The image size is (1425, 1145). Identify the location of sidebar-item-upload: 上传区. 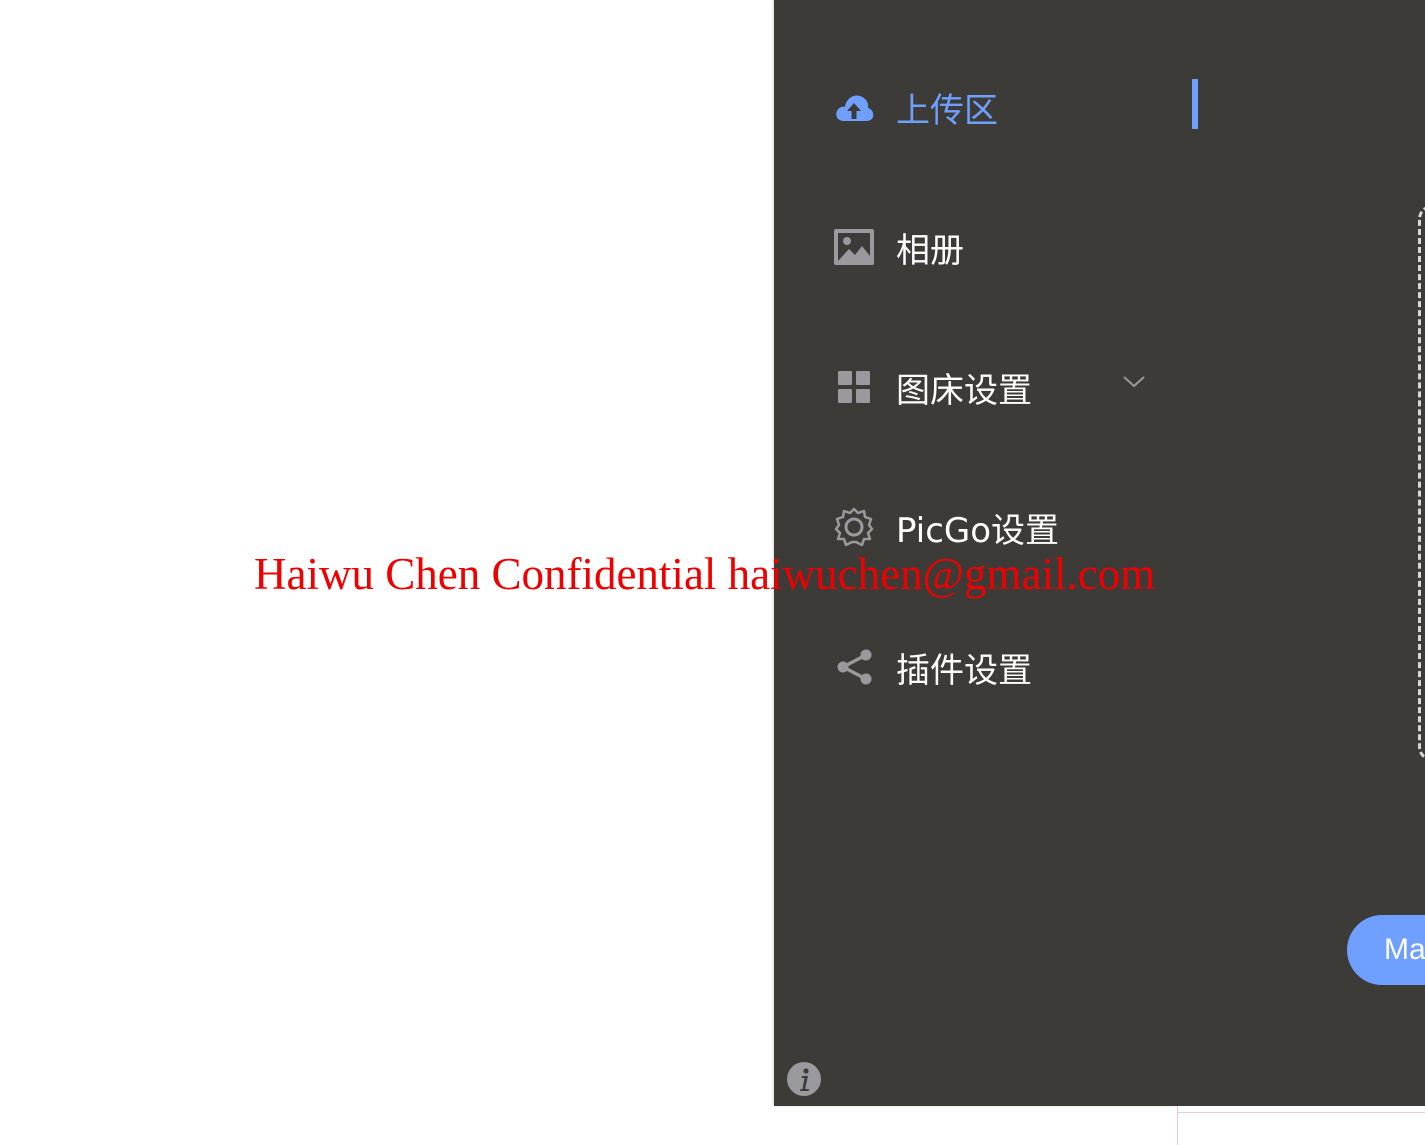
(916, 107).